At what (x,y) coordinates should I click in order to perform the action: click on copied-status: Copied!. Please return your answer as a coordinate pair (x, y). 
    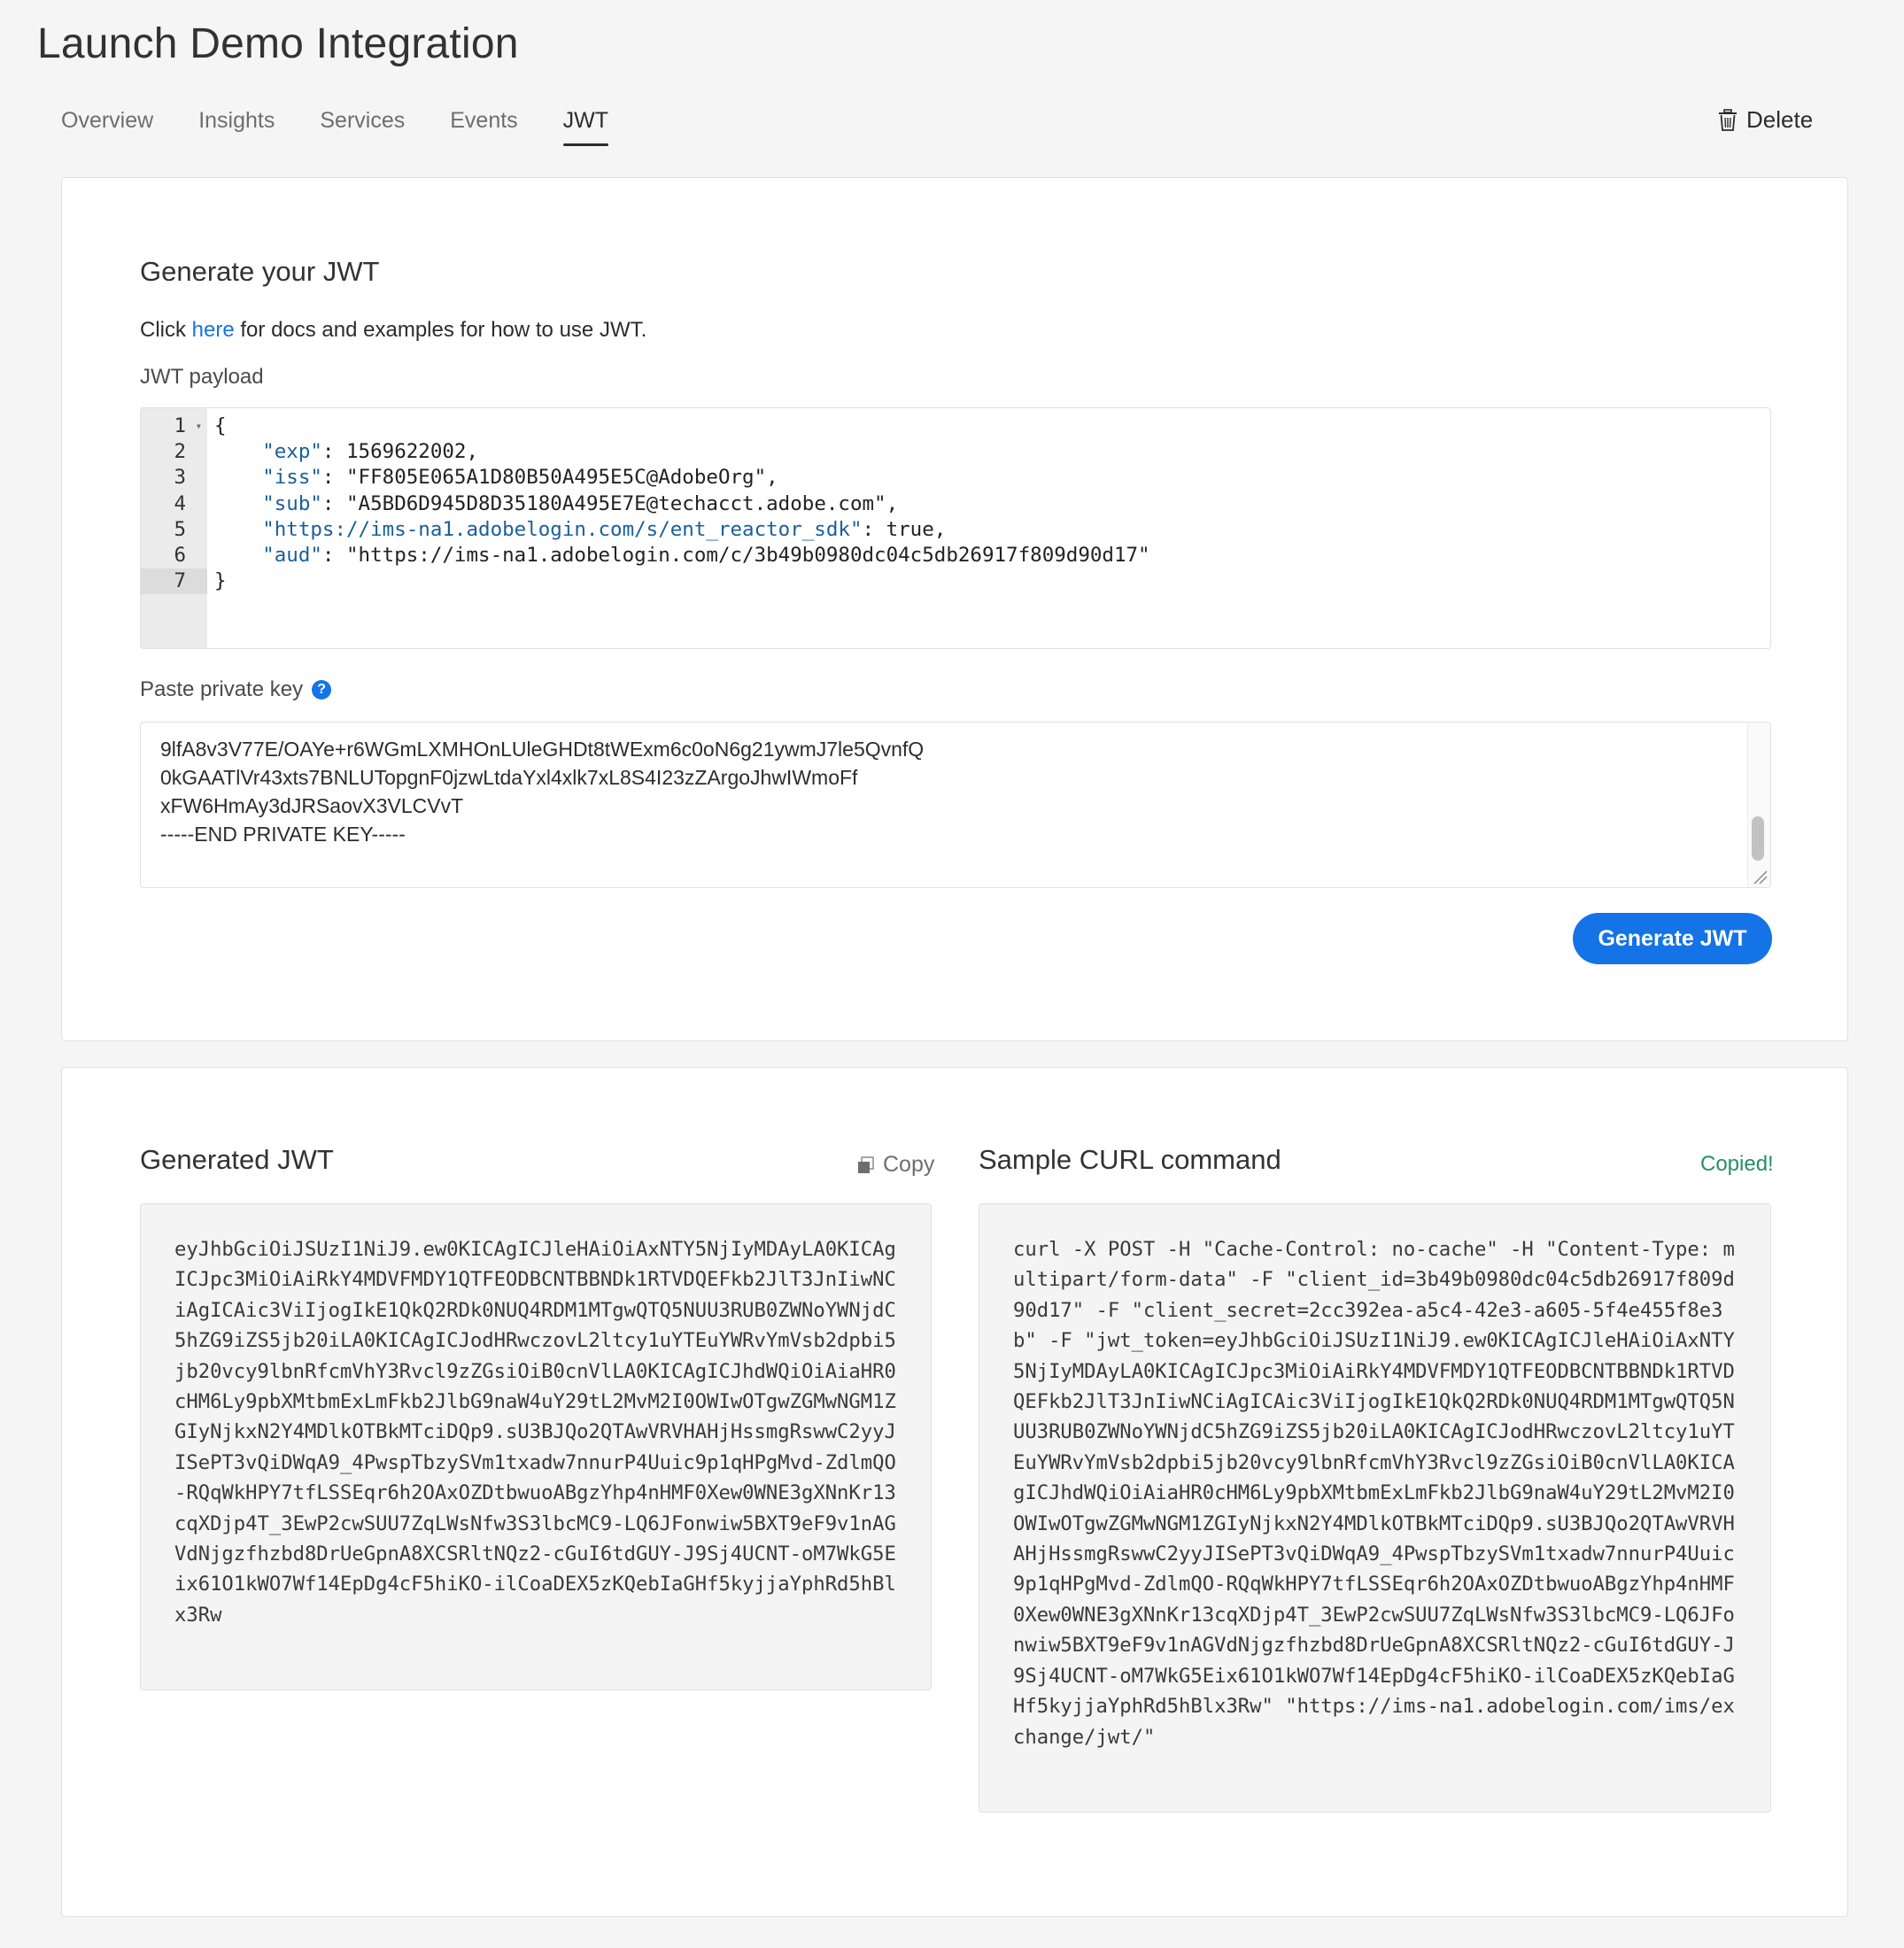
    Looking at the image, I should click on (1737, 1164).